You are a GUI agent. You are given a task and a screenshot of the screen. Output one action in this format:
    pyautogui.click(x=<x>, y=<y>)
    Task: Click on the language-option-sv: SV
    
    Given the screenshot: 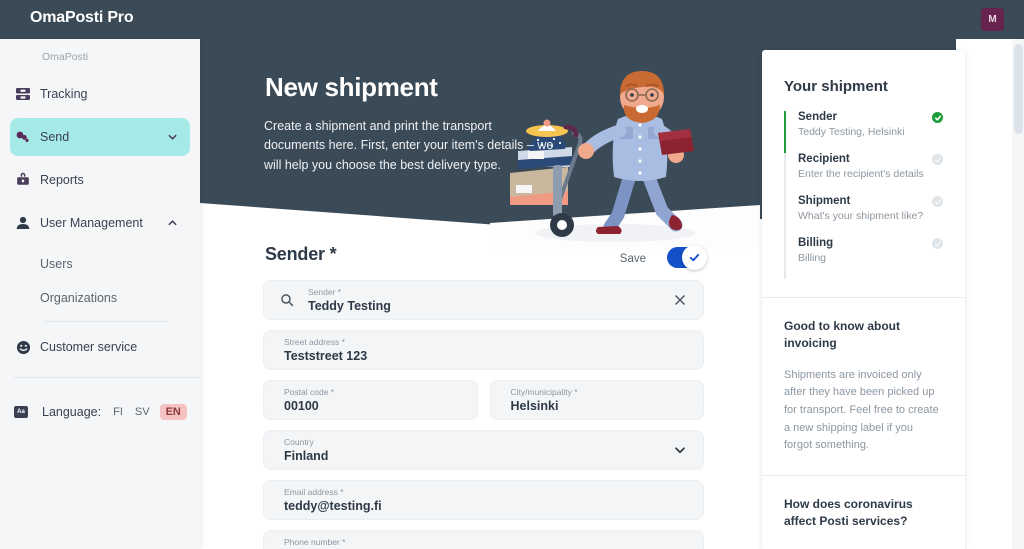 What is the action you would take?
    pyautogui.click(x=142, y=412)
    